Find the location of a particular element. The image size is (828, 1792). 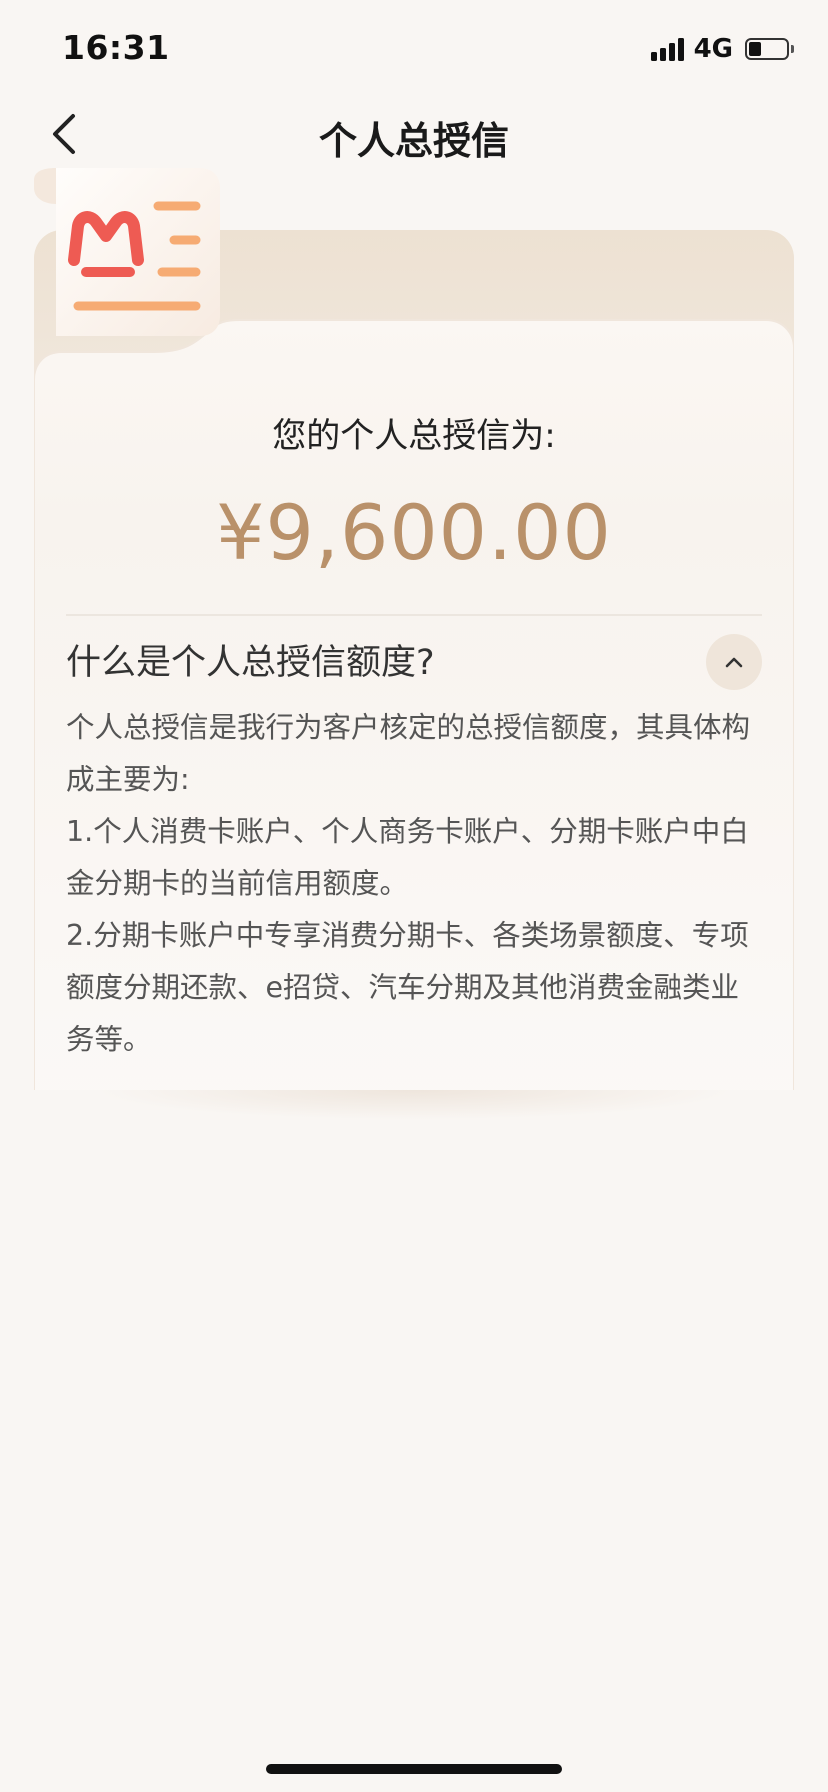

battery-tip is located at coordinates (792, 49).